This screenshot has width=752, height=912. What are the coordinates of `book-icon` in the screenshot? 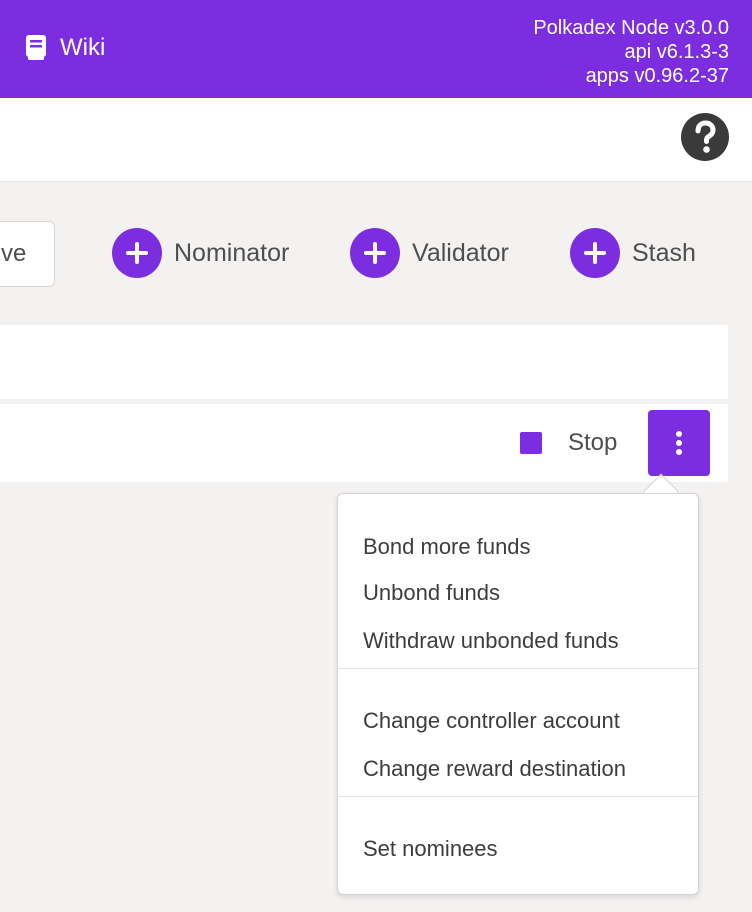 It's located at (36, 47).